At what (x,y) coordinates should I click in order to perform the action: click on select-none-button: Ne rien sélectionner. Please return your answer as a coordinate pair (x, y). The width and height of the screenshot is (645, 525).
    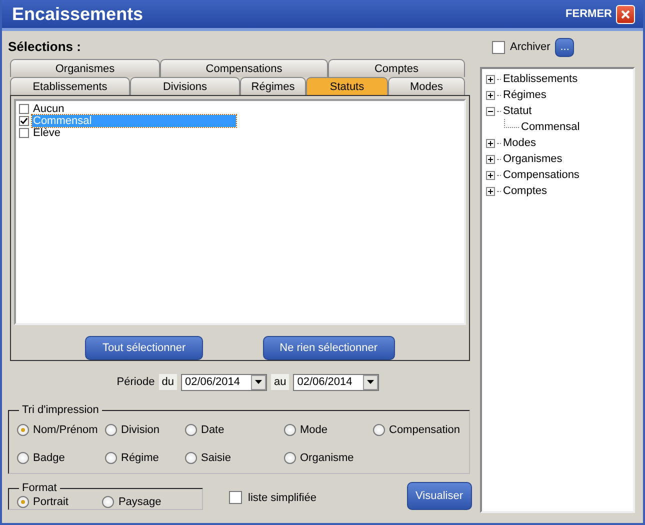
    Looking at the image, I should click on (328, 348).